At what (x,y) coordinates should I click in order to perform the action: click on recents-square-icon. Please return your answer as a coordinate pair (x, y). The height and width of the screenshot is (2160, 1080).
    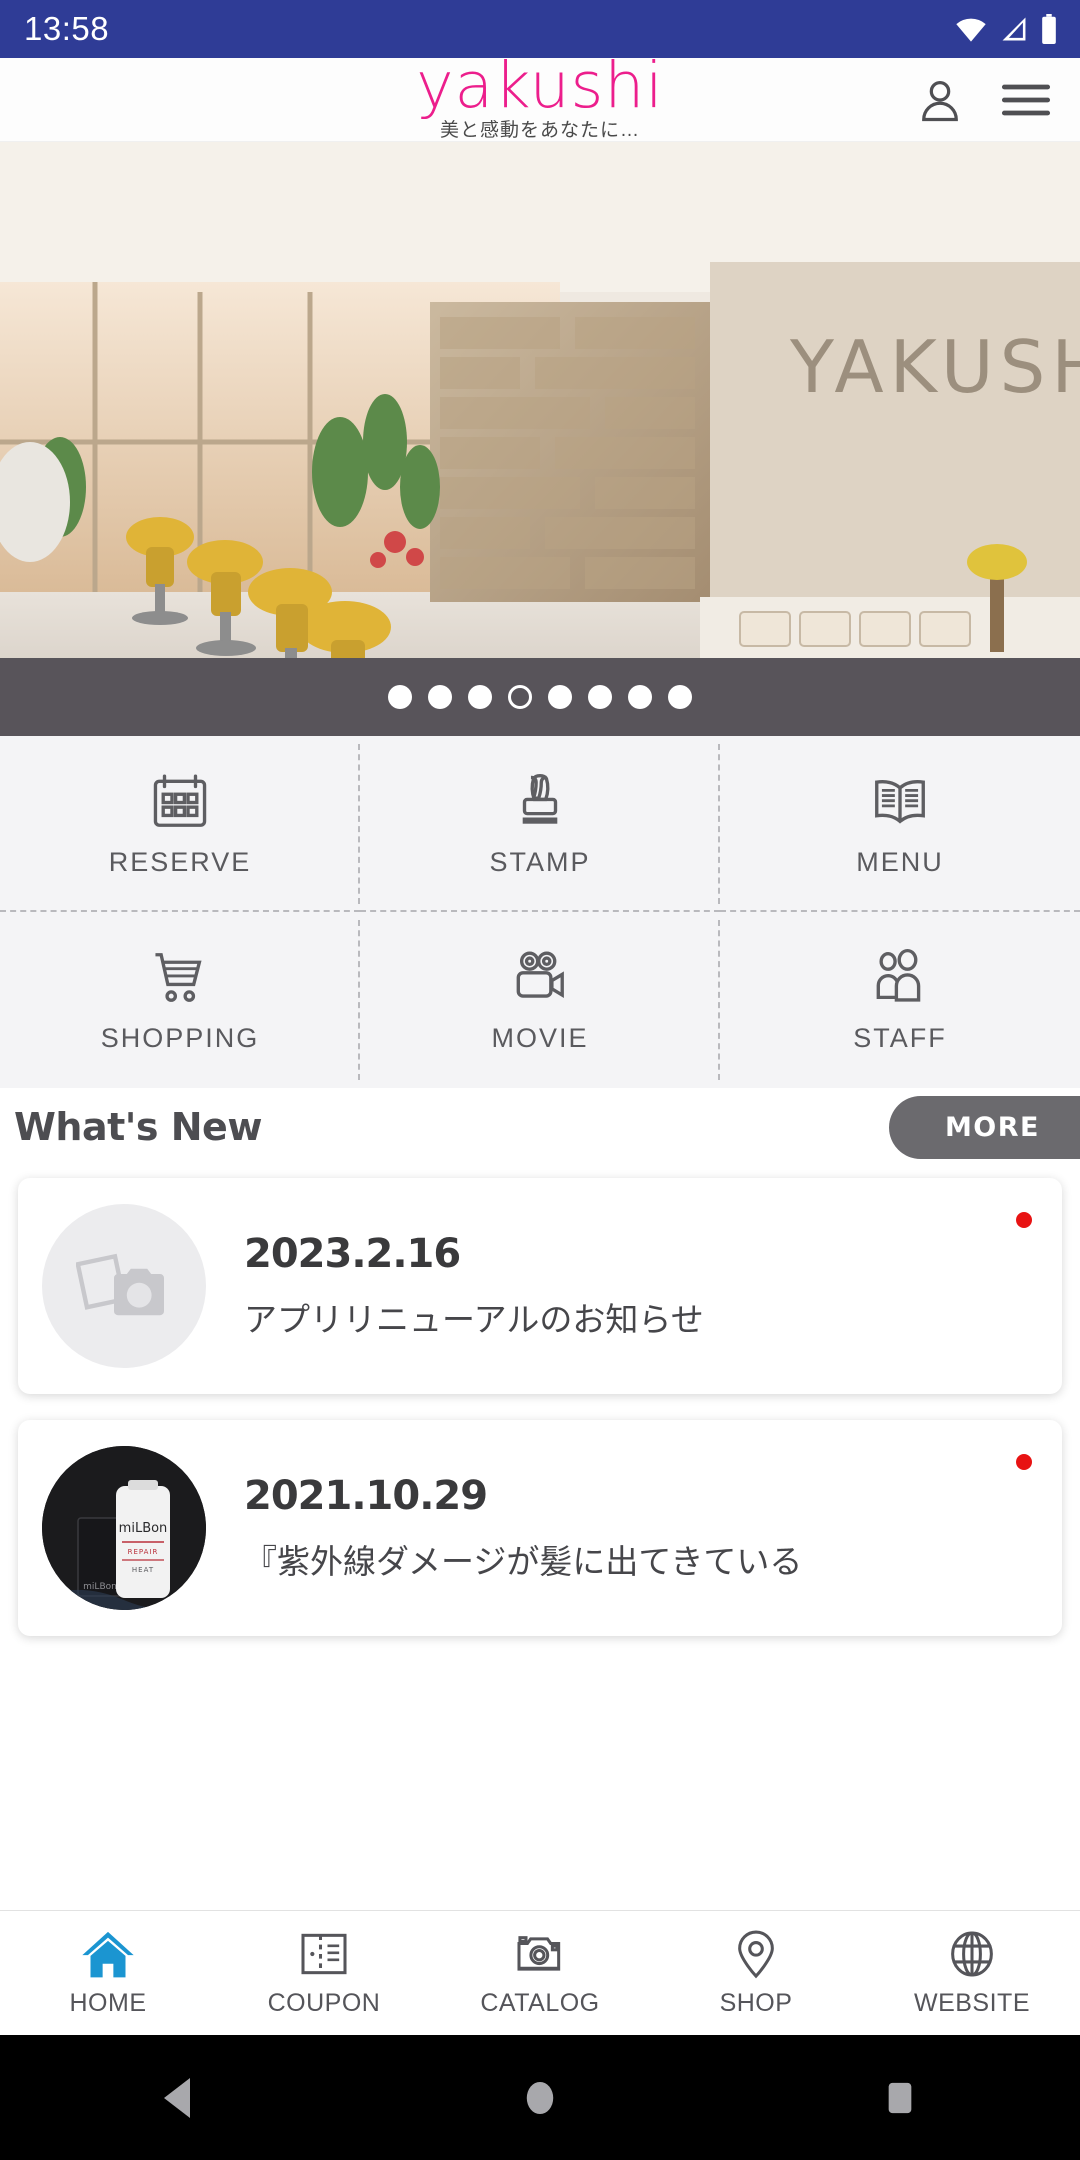
    Looking at the image, I should click on (900, 2097).